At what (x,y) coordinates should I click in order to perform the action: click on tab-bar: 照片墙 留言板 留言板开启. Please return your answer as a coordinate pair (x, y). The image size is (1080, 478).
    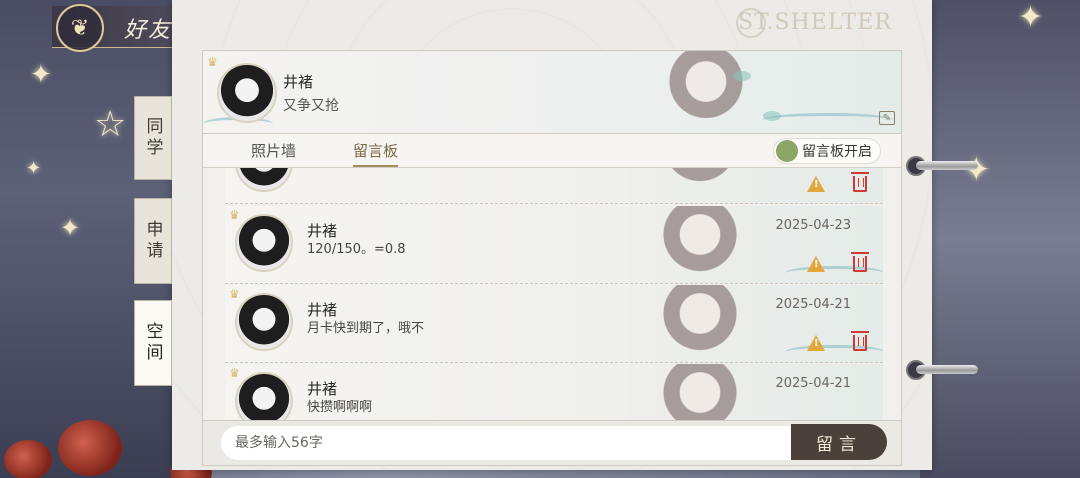
    Looking at the image, I should click on (552, 151).